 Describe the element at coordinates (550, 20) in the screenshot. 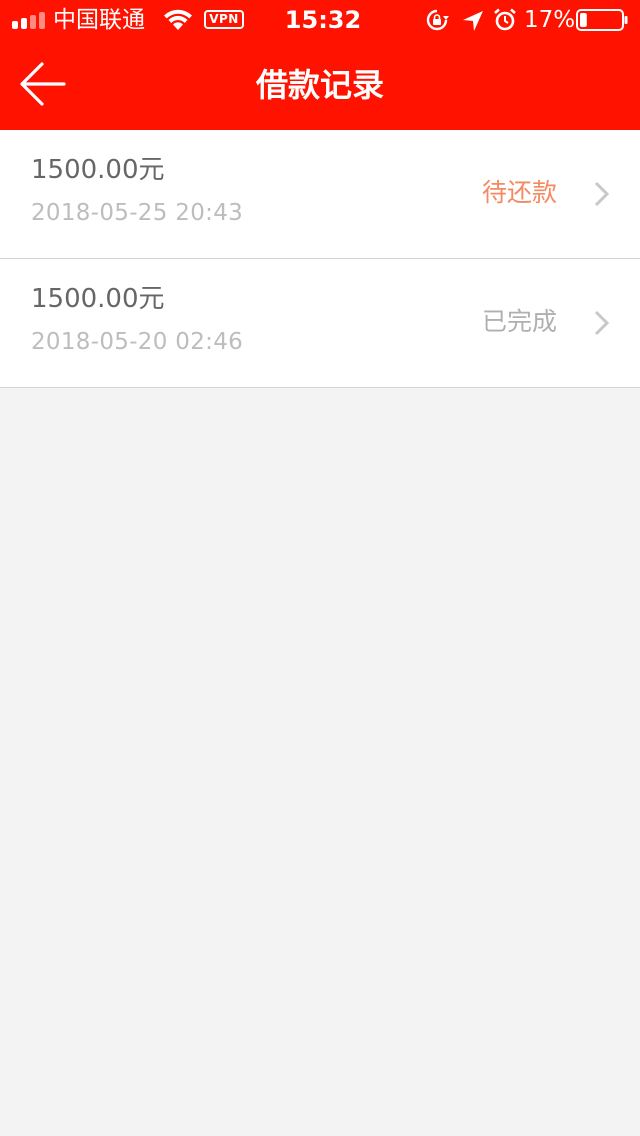

I see `battery-percent: 17%` at that location.